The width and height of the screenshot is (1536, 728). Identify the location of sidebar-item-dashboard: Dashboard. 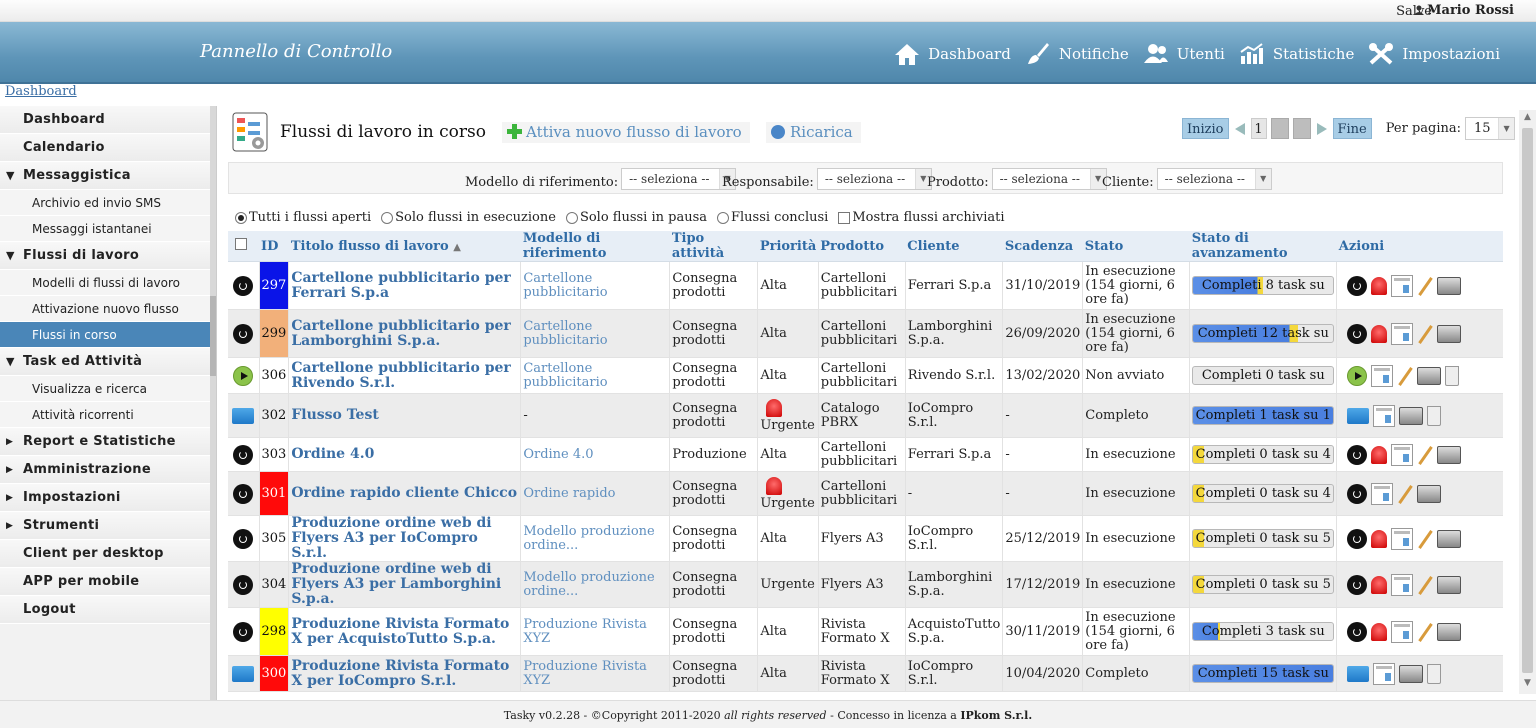
(105, 120).